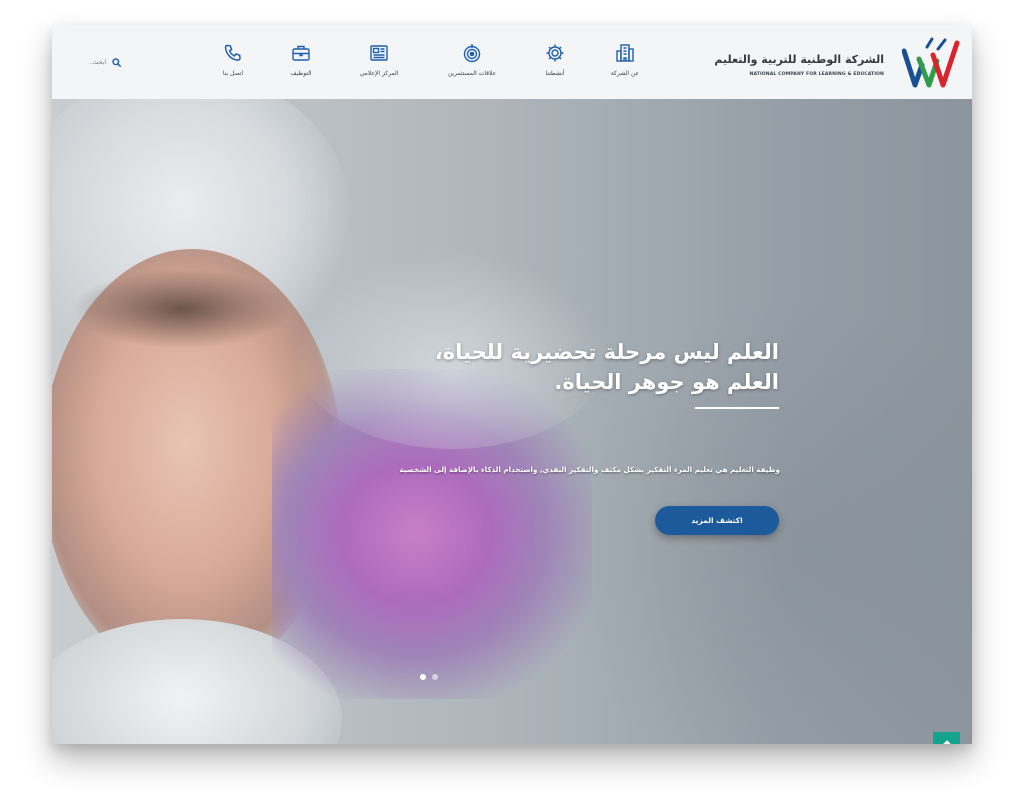  I want to click on nav-item-activities: أنشطتنا, so click(555, 66).